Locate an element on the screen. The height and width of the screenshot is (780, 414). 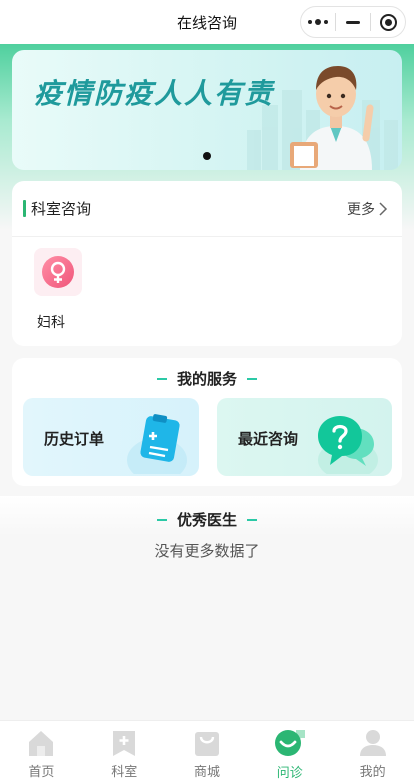
tab-home: 首页 is located at coordinates (41, 750).